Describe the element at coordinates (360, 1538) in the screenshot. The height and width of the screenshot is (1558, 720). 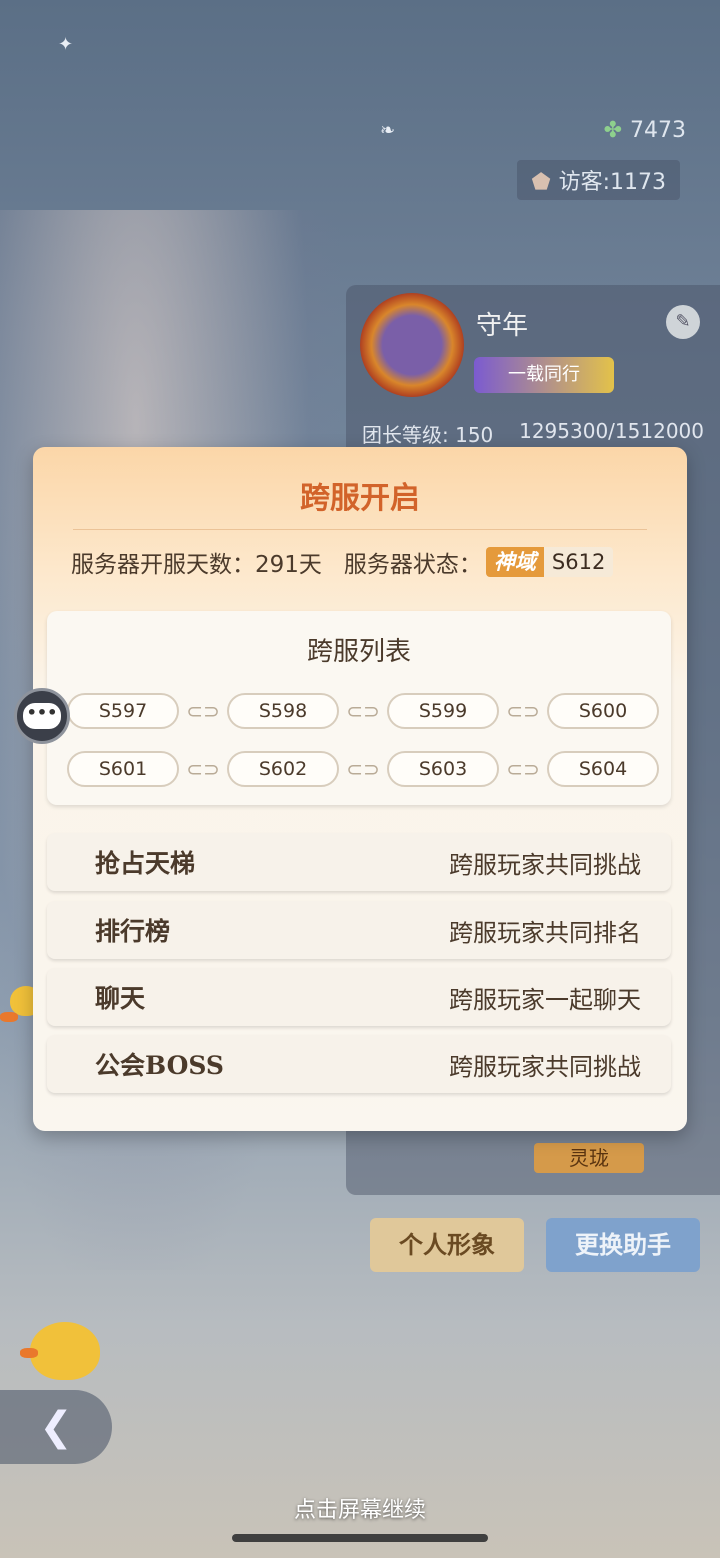
I see `home-indicator` at that location.